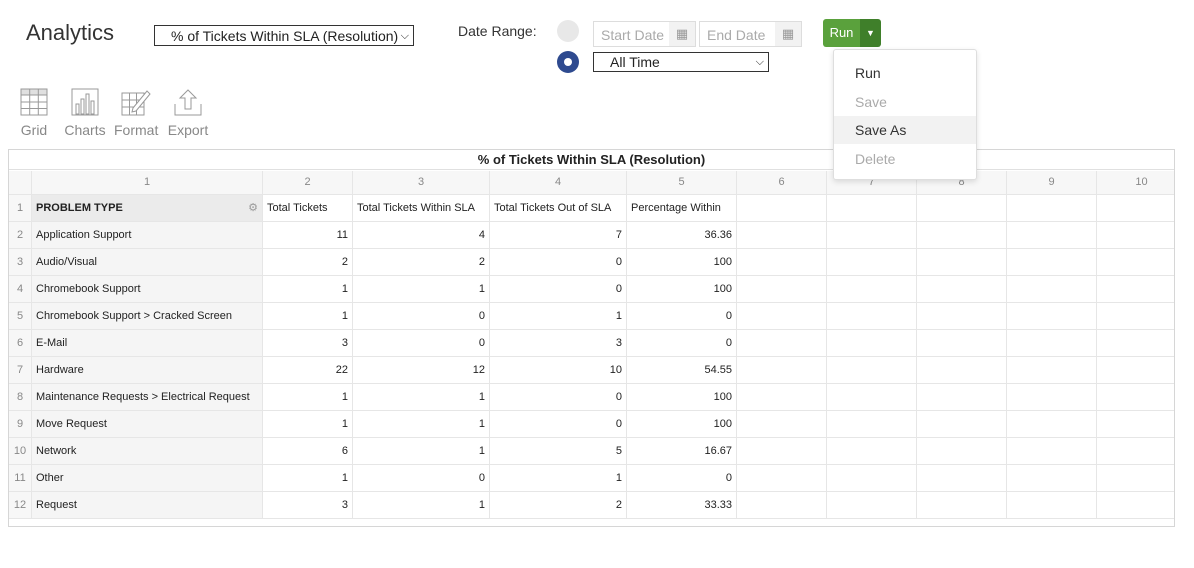 The image size is (1194, 568). What do you see at coordinates (284, 35) in the screenshot?
I see `report-select: % of Tickets Within SLA (Resolution) ⌵` at bounding box center [284, 35].